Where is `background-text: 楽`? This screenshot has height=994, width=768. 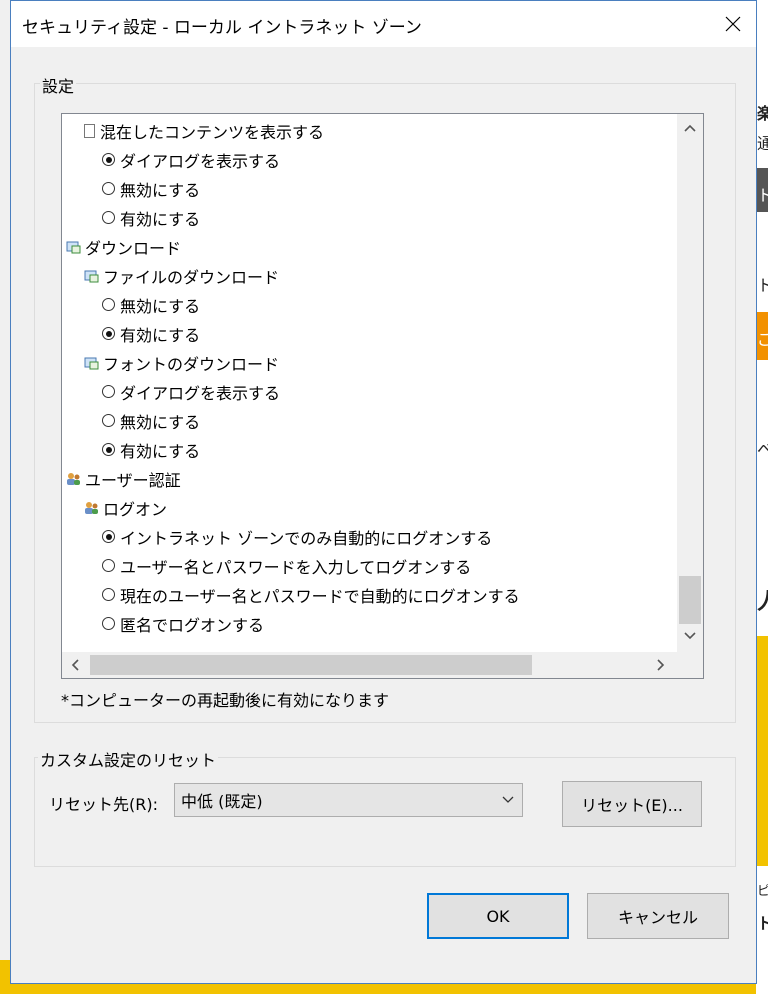
background-text: 楽 is located at coordinates (762, 113).